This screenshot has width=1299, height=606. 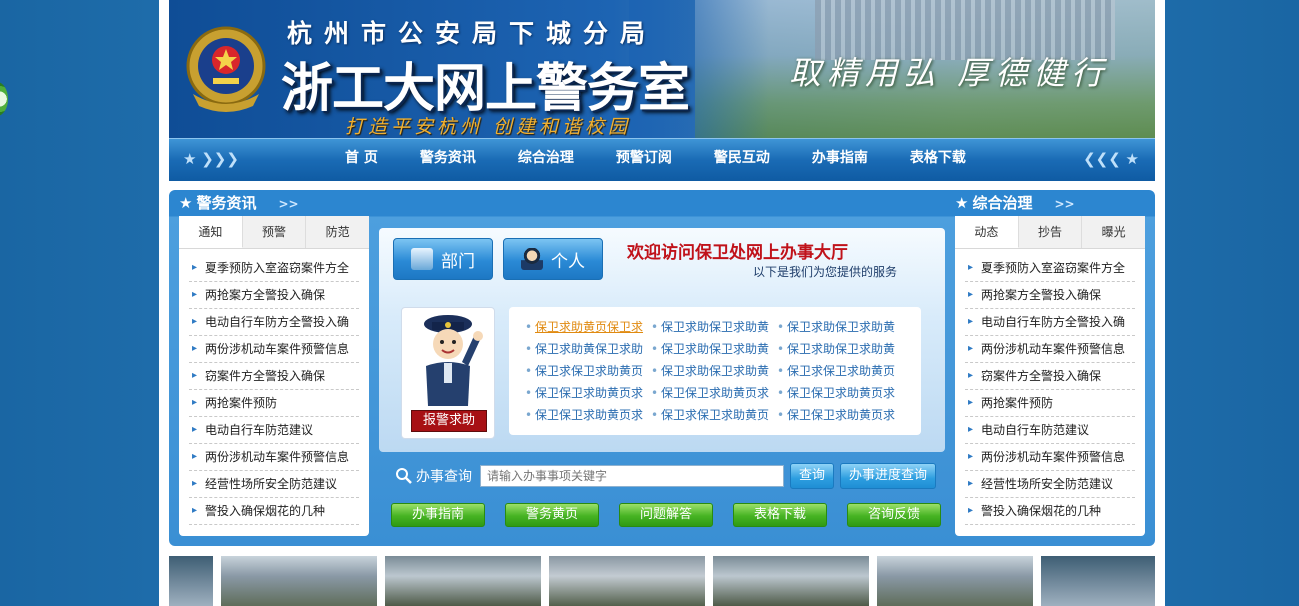 I want to click on progress-query-button: 办事进度查询, so click(x=888, y=476).